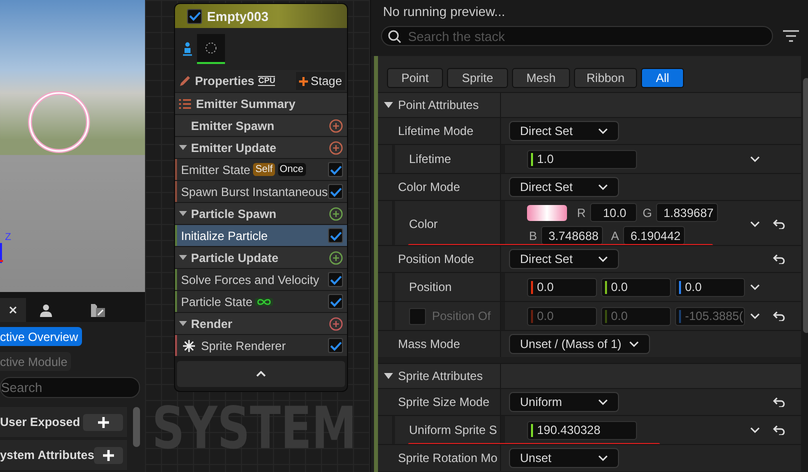 The height and width of the screenshot is (472, 808). Describe the element at coordinates (211, 49) in the screenshot. I see `emitter-thumbnail` at that location.